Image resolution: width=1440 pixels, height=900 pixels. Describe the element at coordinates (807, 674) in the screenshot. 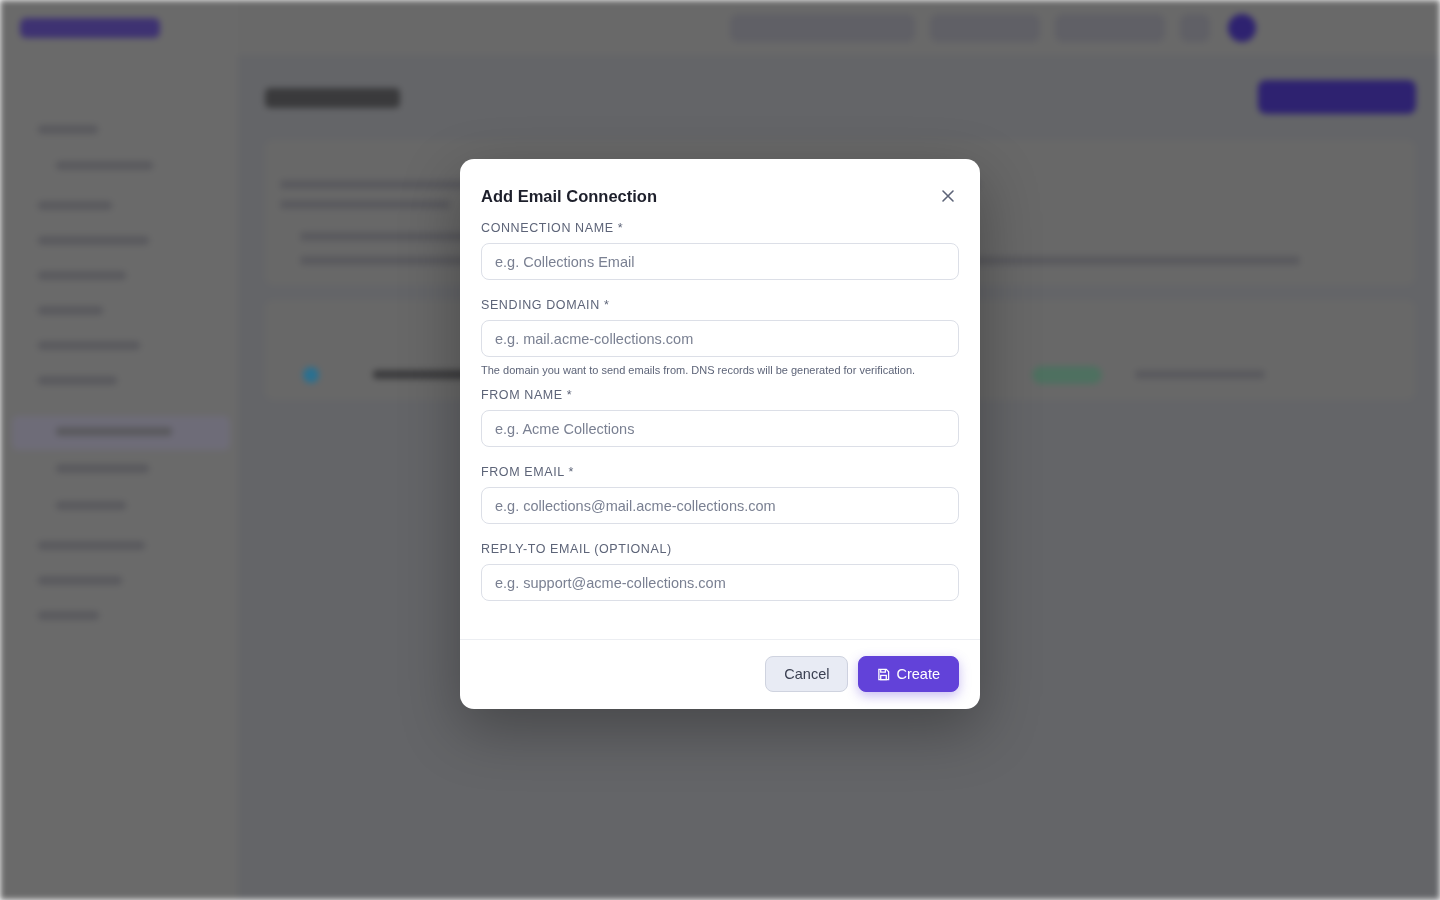

I see `cancel-button: Cancel` at that location.